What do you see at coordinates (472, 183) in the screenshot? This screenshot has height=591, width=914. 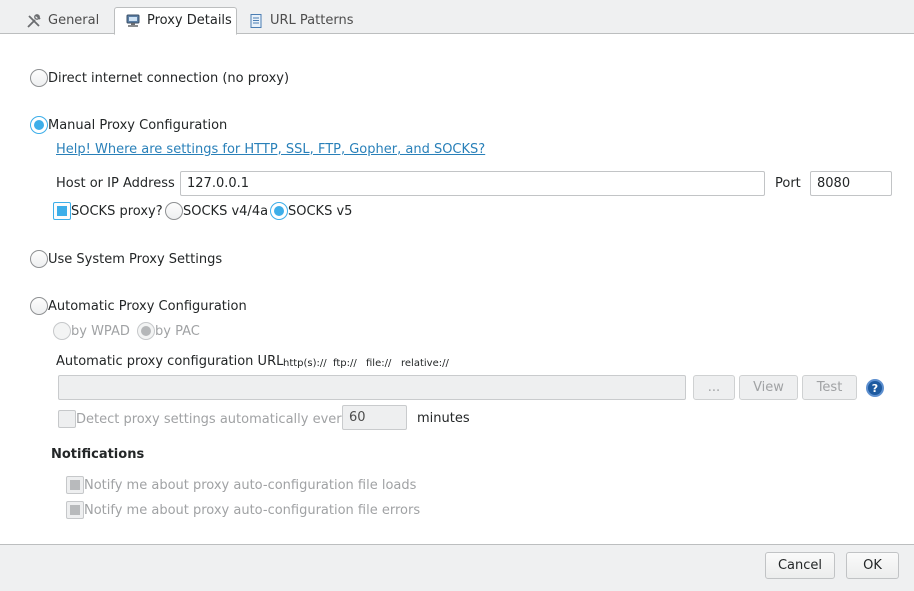 I see `host-input: 127.0.0.1` at bounding box center [472, 183].